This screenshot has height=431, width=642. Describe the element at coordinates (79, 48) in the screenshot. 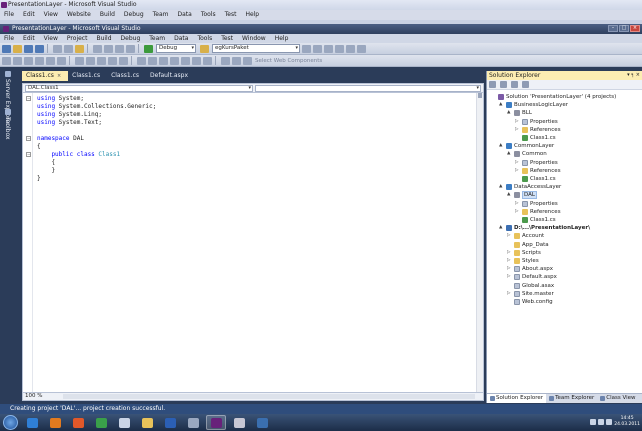

I see `paste-icon` at that location.